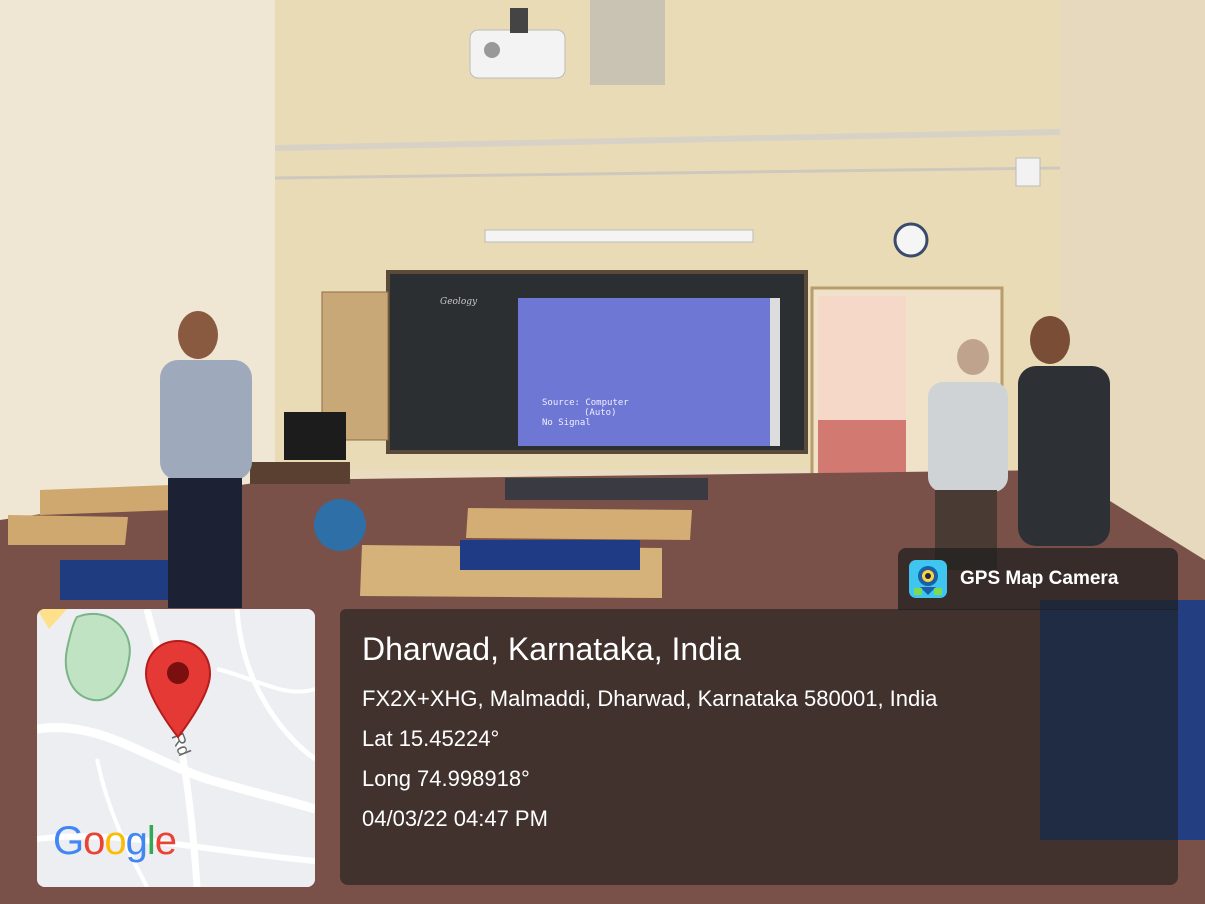 The width and height of the screenshot is (1205, 904). What do you see at coordinates (600, 413) in the screenshot?
I see `screen-auto-line: (Auto)` at bounding box center [600, 413].